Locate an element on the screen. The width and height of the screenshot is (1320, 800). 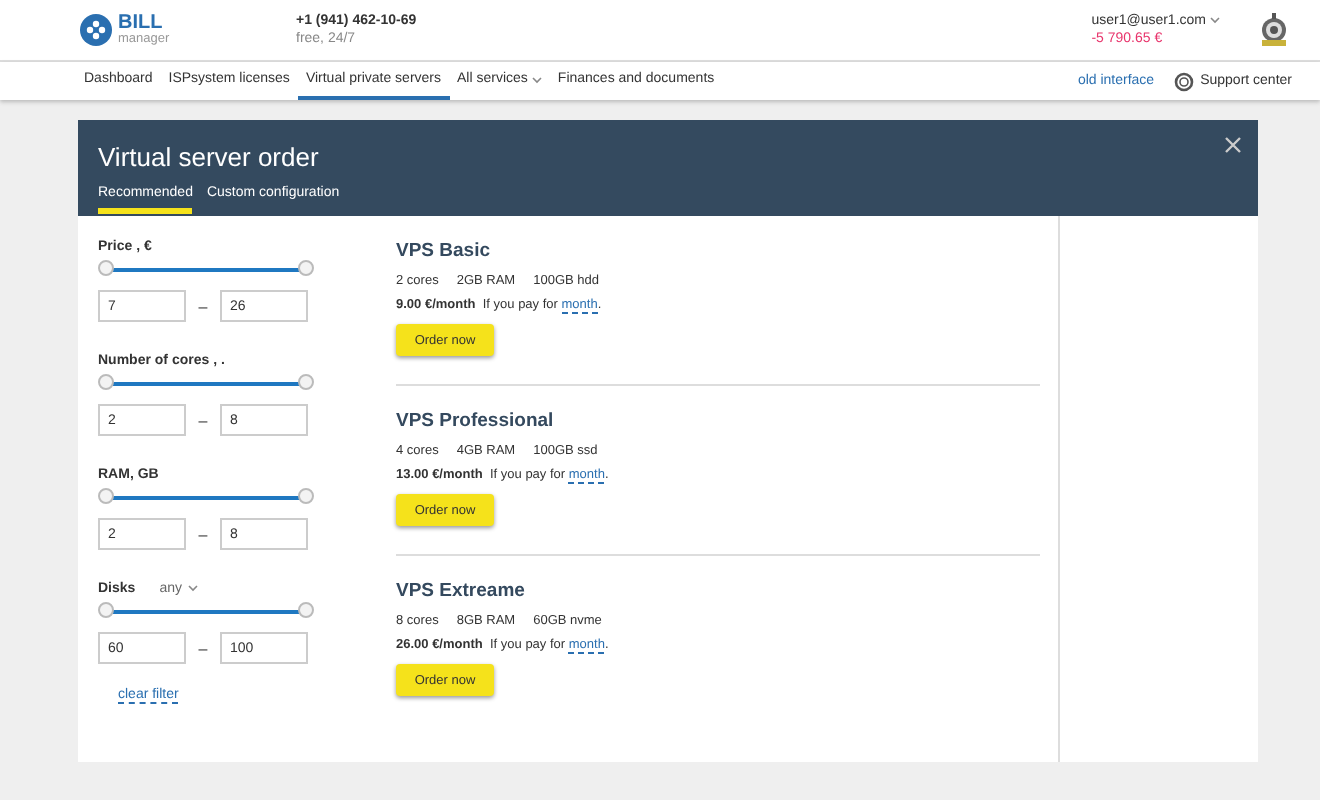
plan-name: VPS Basic is located at coordinates (444, 251).